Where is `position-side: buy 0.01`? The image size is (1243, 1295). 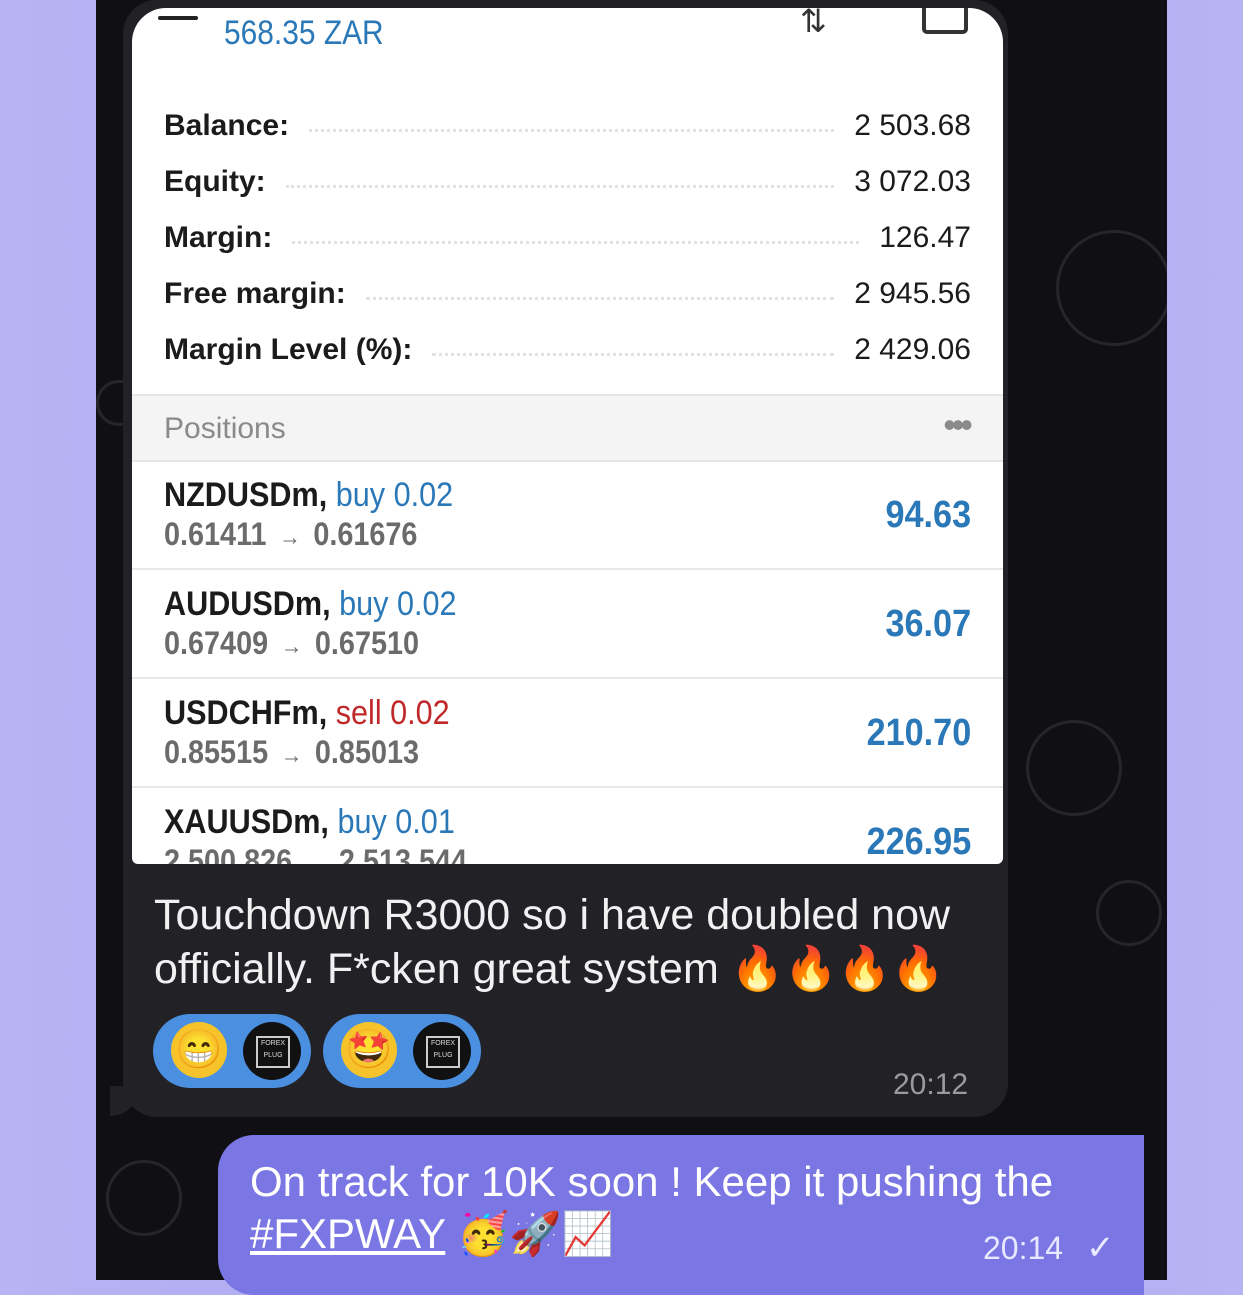 position-side: buy 0.01 is located at coordinates (396, 822).